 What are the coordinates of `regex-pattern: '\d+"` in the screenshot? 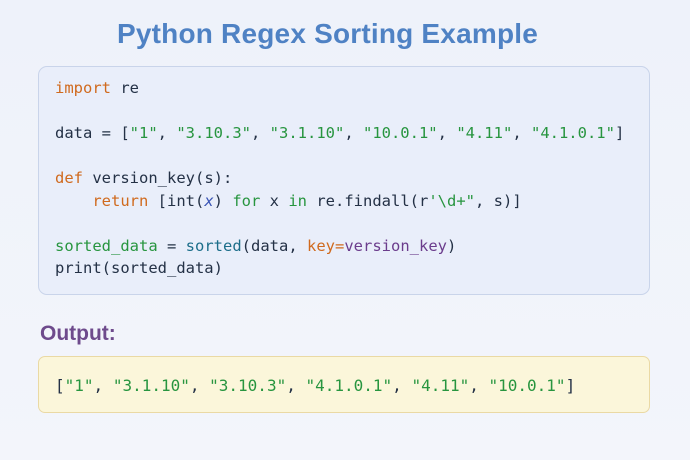 It's located at (452, 200).